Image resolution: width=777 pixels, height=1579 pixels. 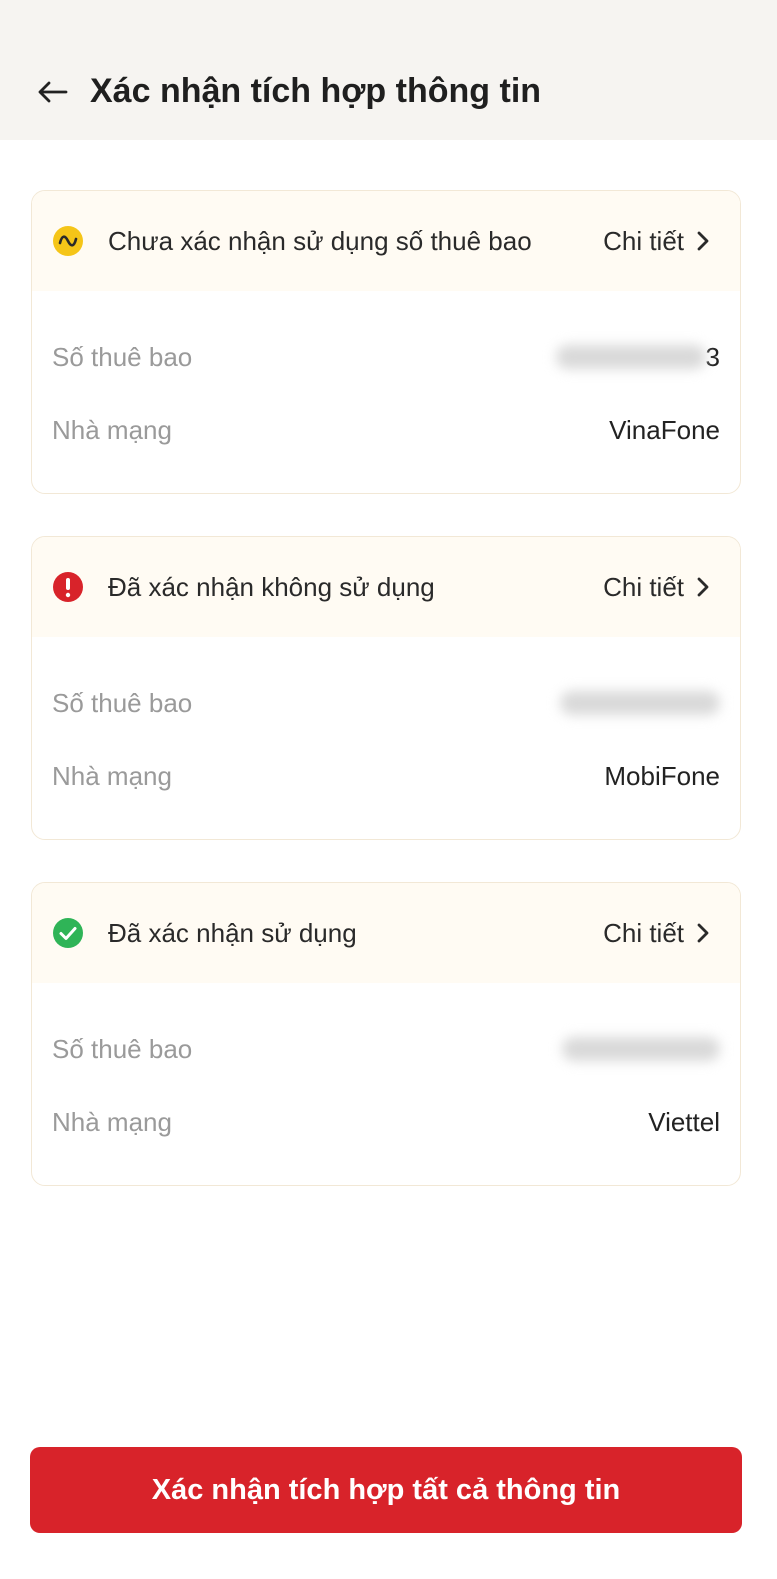 I want to click on arrow-left-icon, so click(x=53, y=92).